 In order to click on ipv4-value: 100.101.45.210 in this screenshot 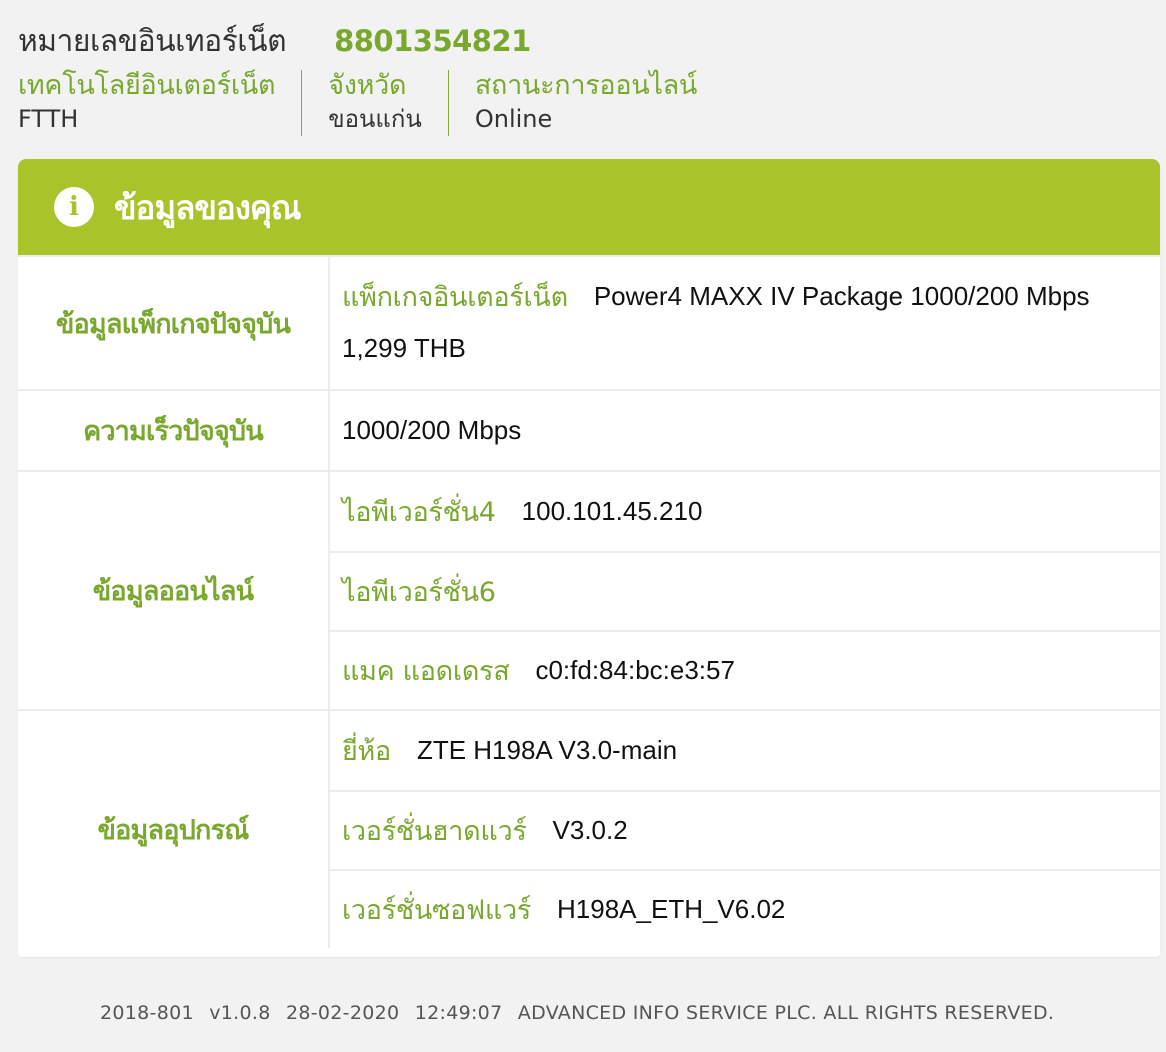, I will do `click(612, 511)`.